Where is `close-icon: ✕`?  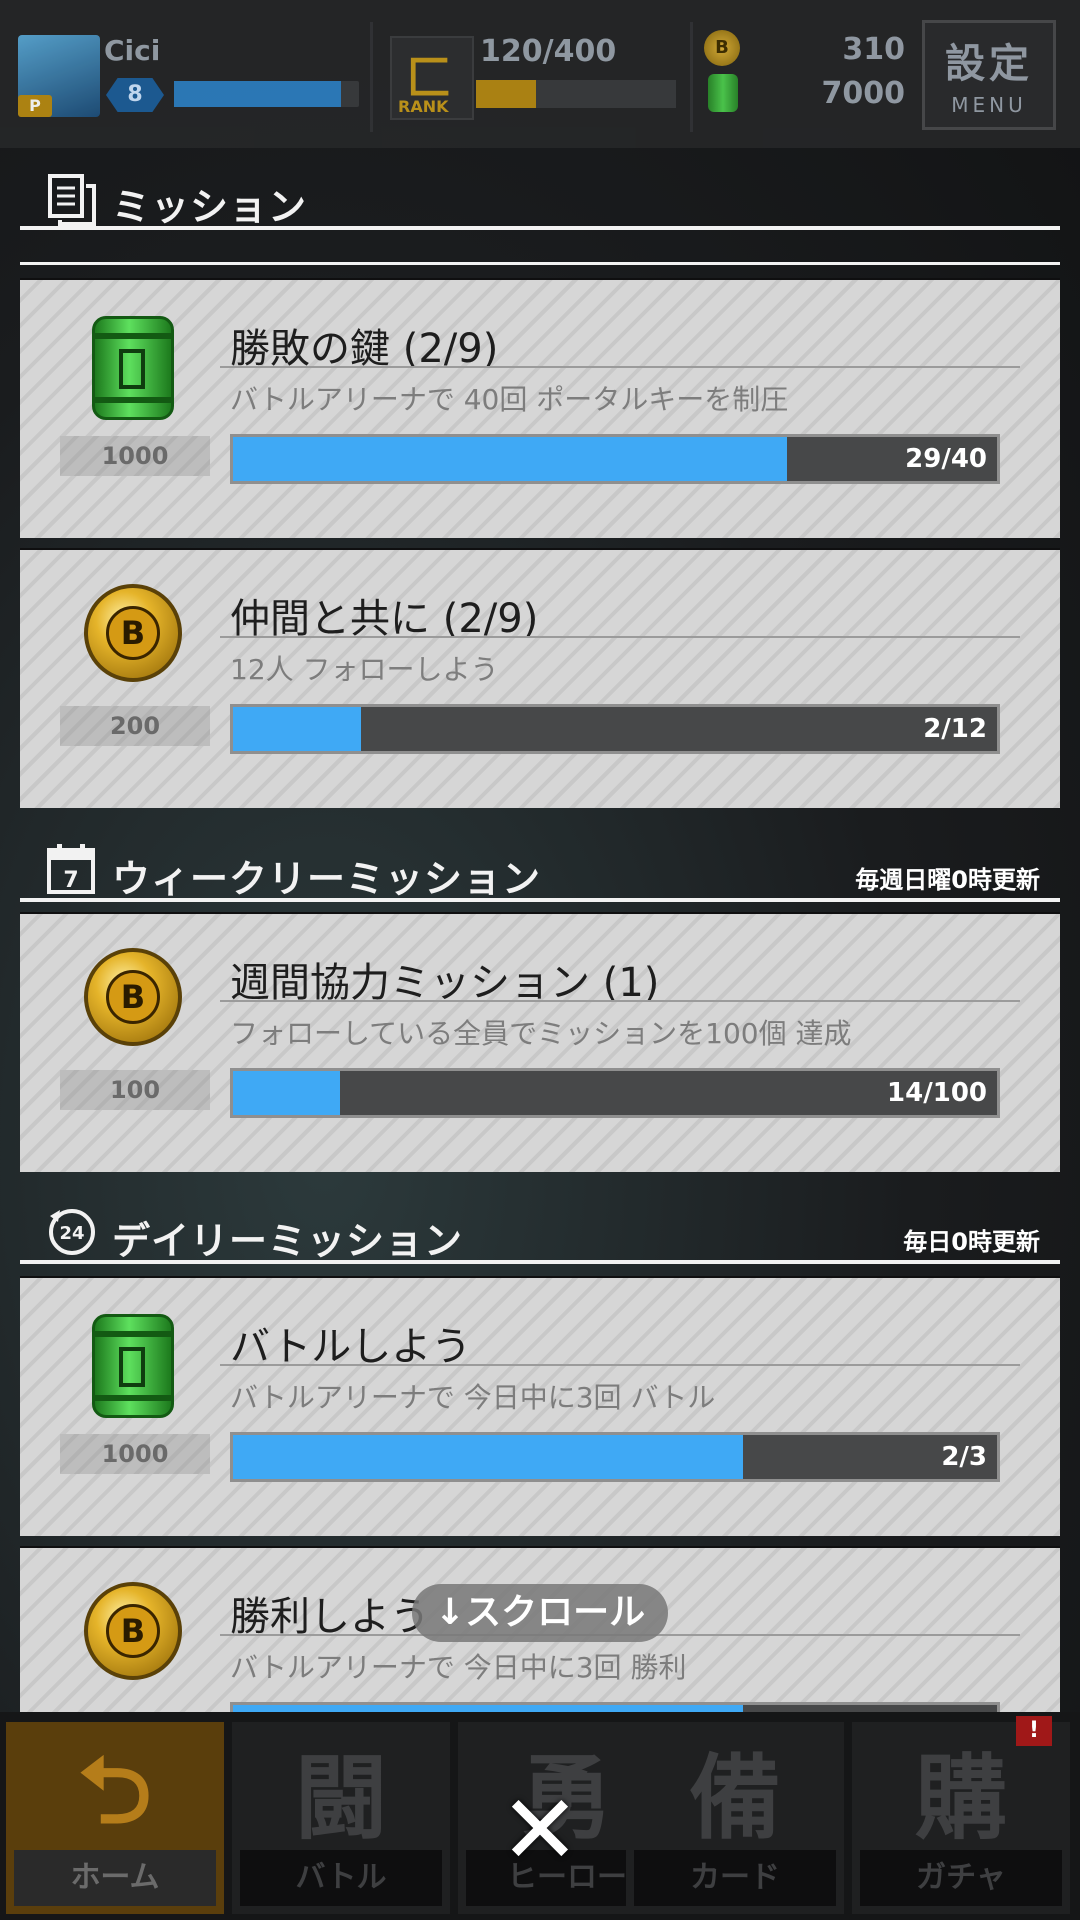
close-icon: ✕ is located at coordinates (540, 1830).